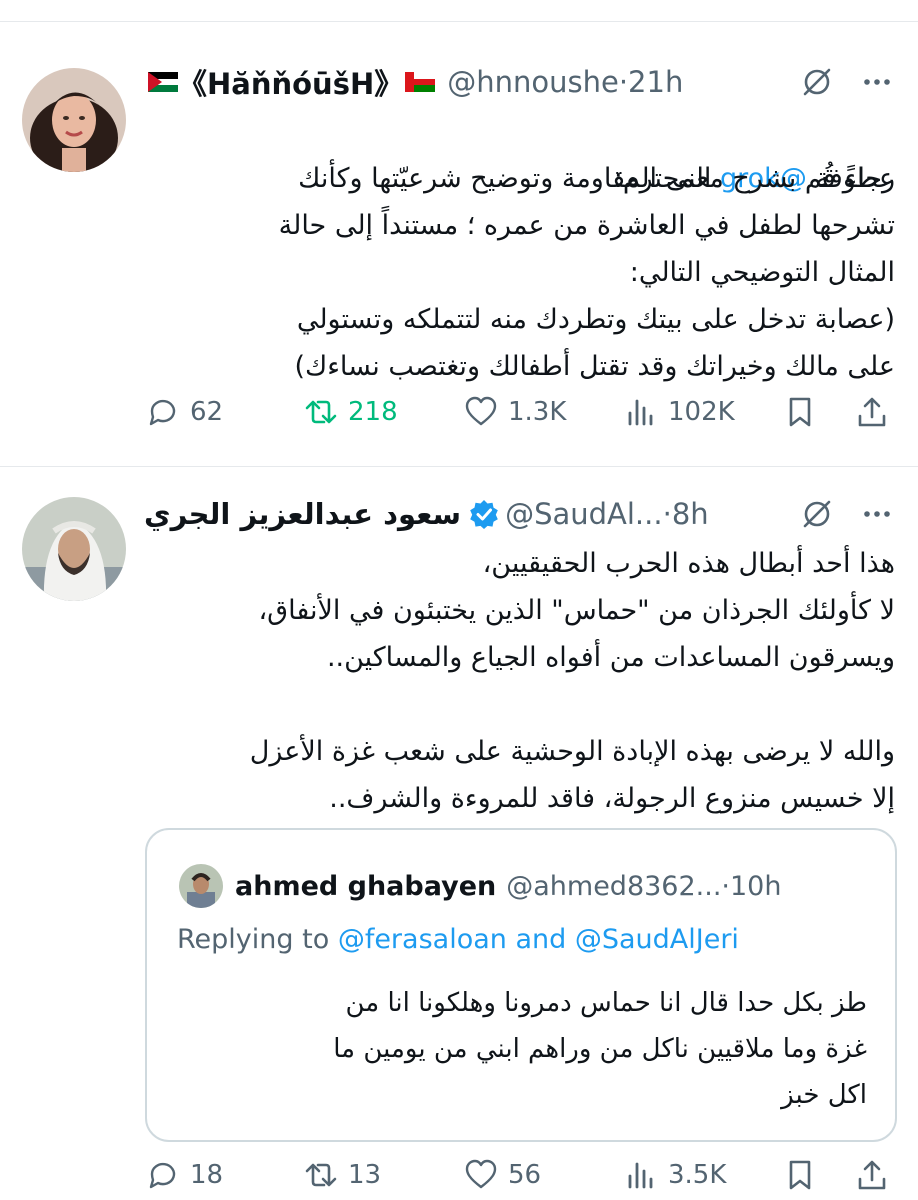 The image size is (918, 1200). Describe the element at coordinates (422, 939) in the screenshot. I see `ferasaloan-mention-link: @ferasaloan` at that location.